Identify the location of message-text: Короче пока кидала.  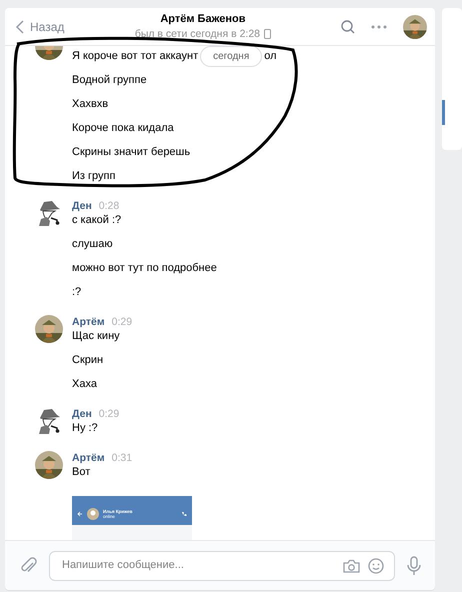
(123, 128).